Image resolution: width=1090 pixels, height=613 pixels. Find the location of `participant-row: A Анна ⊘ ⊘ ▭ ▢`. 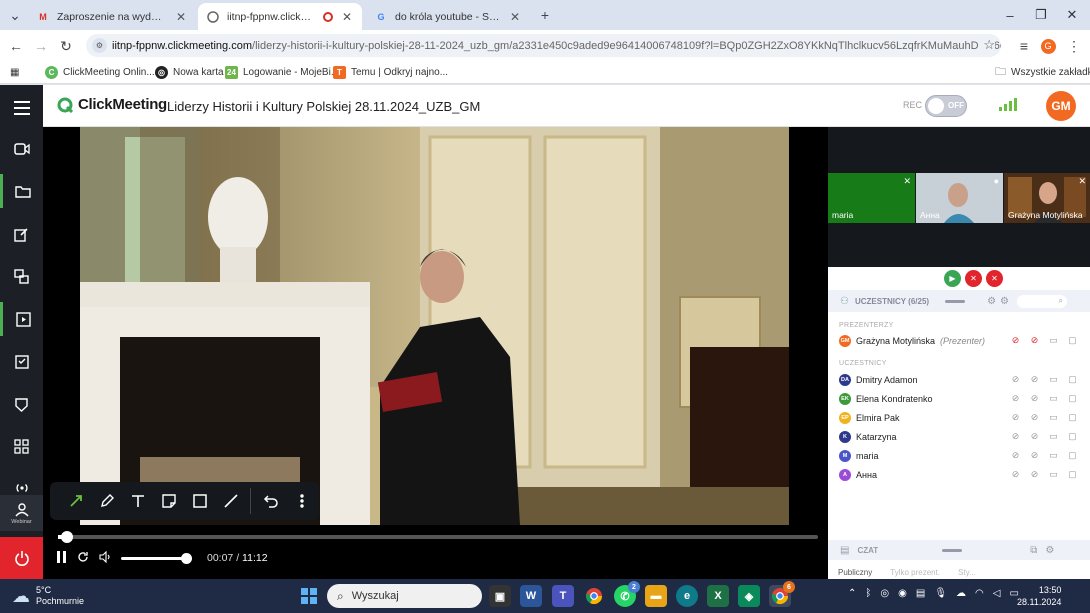

participant-row: A Анна ⊘ ⊘ ▭ ▢ is located at coordinates (959, 474).